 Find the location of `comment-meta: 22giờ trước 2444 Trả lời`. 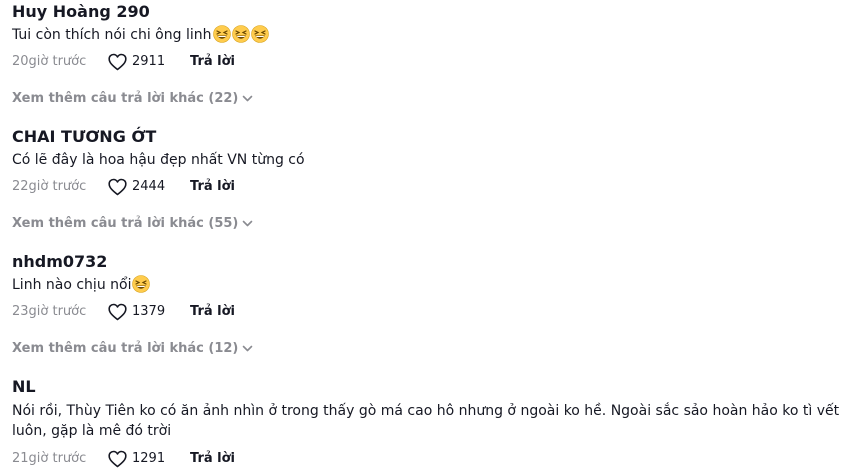

comment-meta: 22giờ trước 2444 Trả lời is located at coordinates (212, 187).